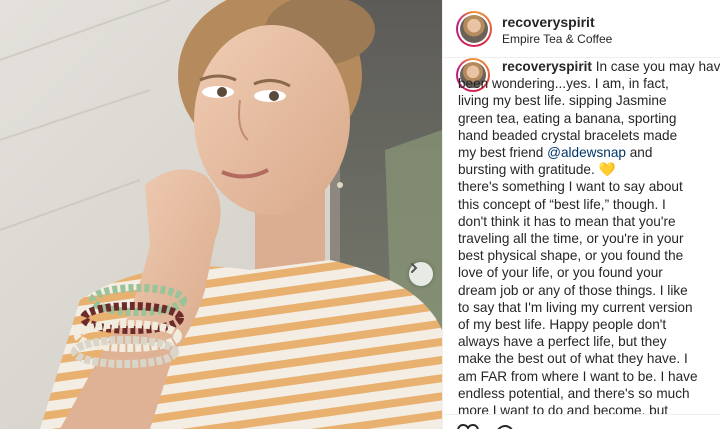  What do you see at coordinates (474, 29) in the screenshot?
I see `avatar` at bounding box center [474, 29].